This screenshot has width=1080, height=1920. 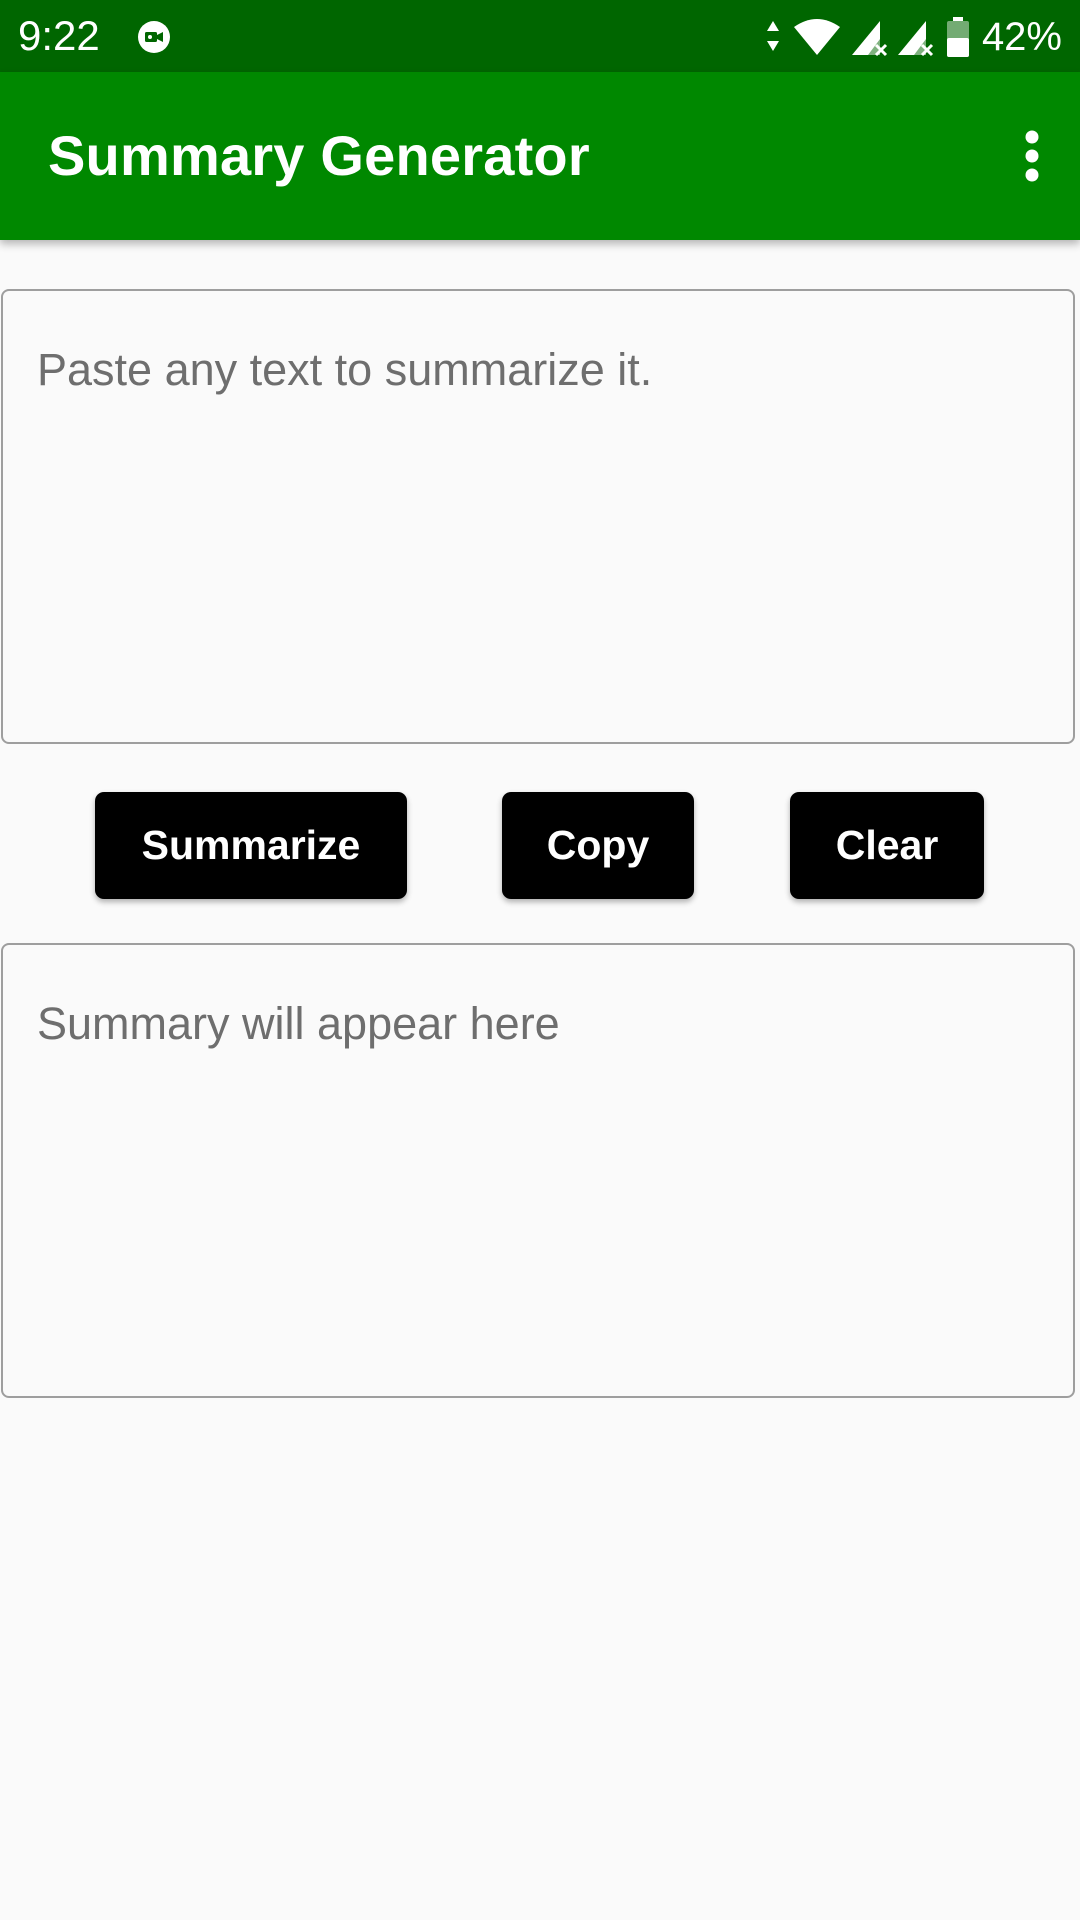 I want to click on app-bar: Summary Generator, so click(x=540, y=156).